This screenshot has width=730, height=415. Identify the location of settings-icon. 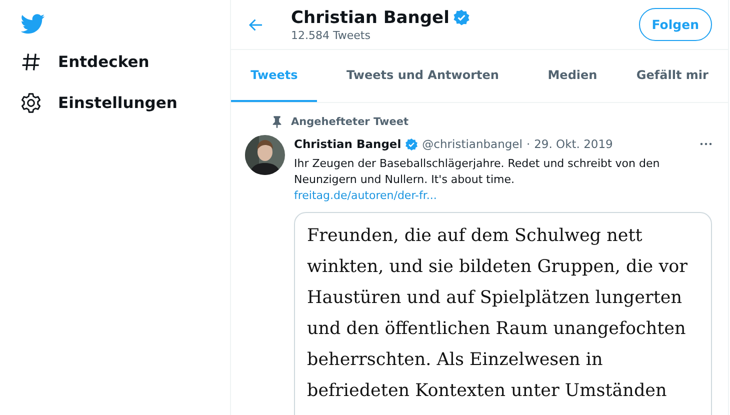
(31, 103).